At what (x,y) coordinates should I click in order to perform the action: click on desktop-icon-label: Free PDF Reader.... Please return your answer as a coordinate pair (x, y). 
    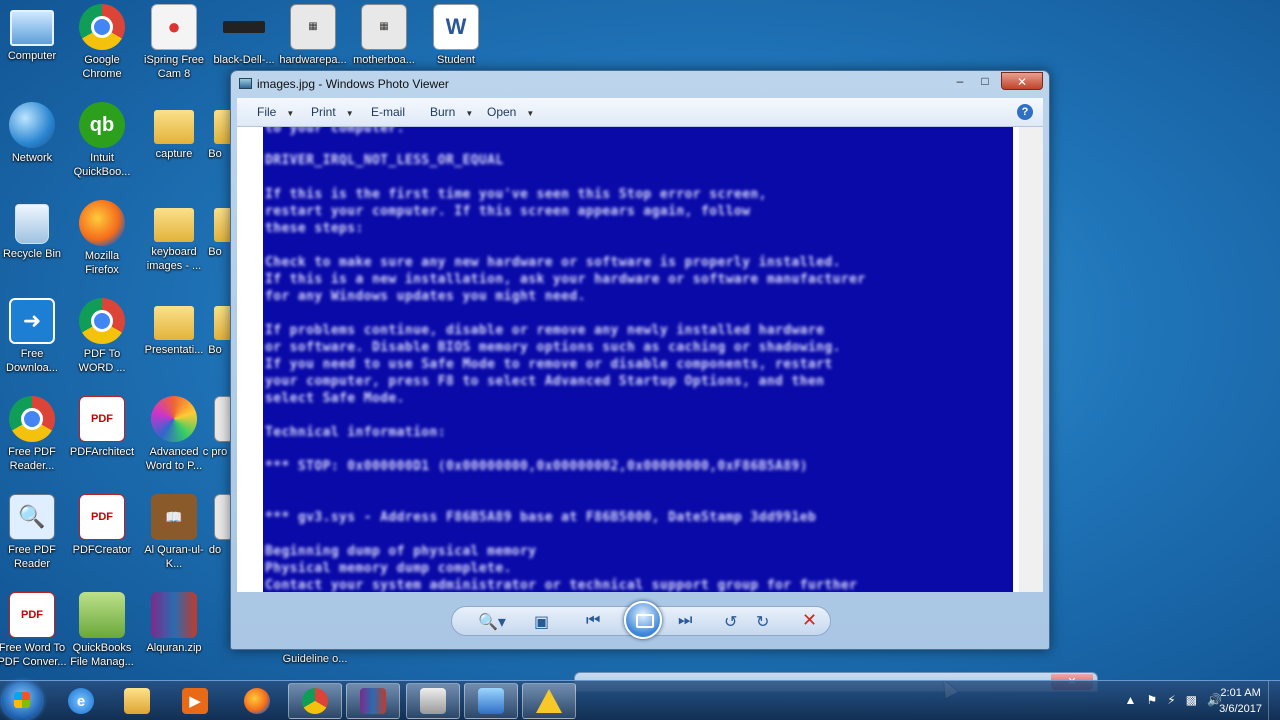
    Looking at the image, I should click on (32, 459).